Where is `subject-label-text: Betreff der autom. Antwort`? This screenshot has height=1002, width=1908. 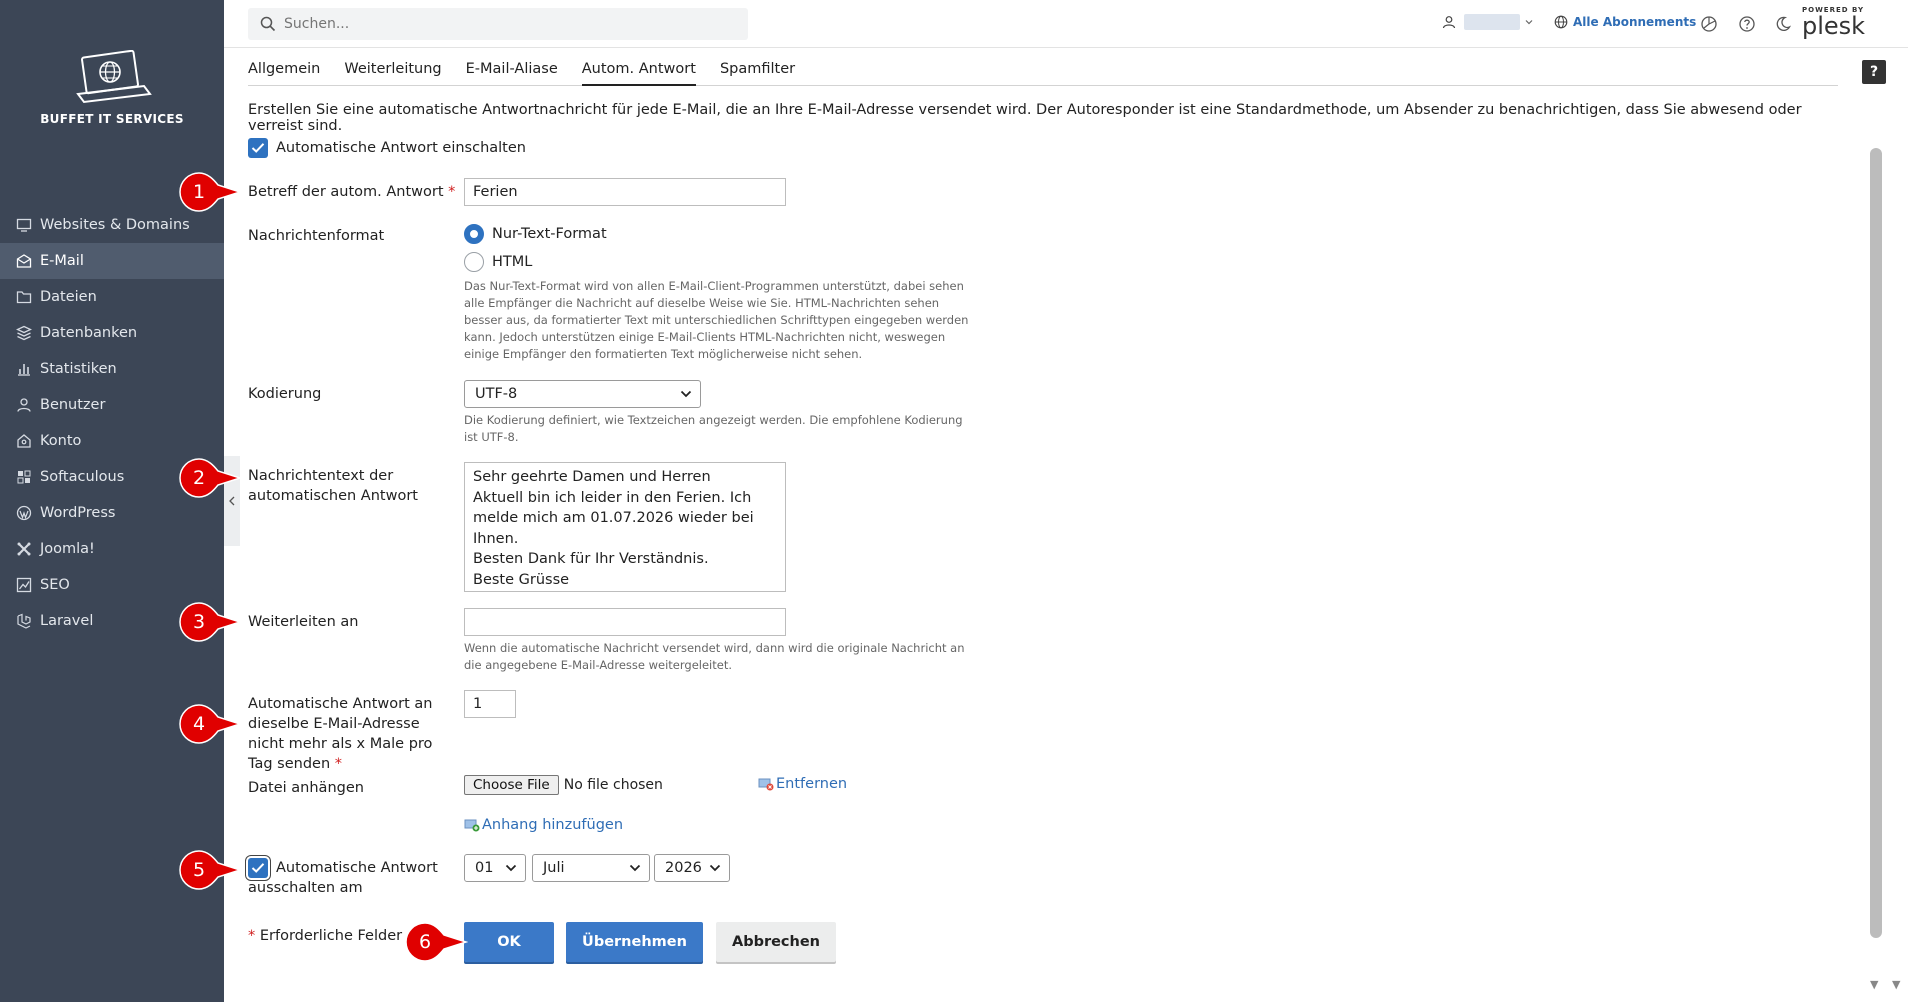 subject-label-text: Betreff der autom. Antwort is located at coordinates (346, 192).